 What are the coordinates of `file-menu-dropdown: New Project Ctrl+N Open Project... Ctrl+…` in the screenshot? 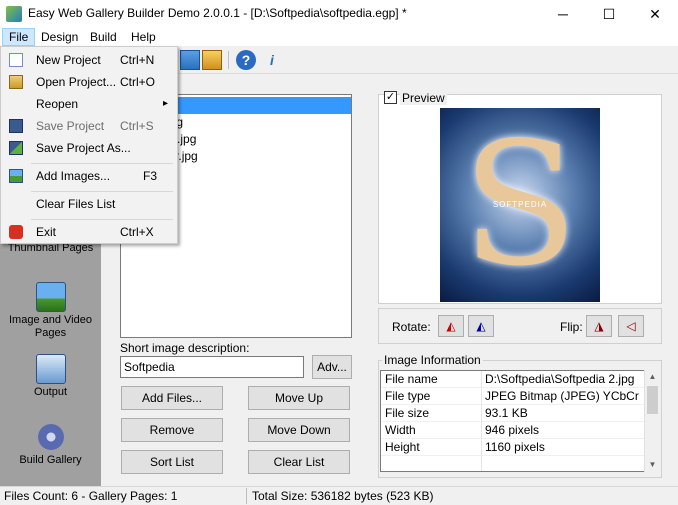 It's located at (89, 145).